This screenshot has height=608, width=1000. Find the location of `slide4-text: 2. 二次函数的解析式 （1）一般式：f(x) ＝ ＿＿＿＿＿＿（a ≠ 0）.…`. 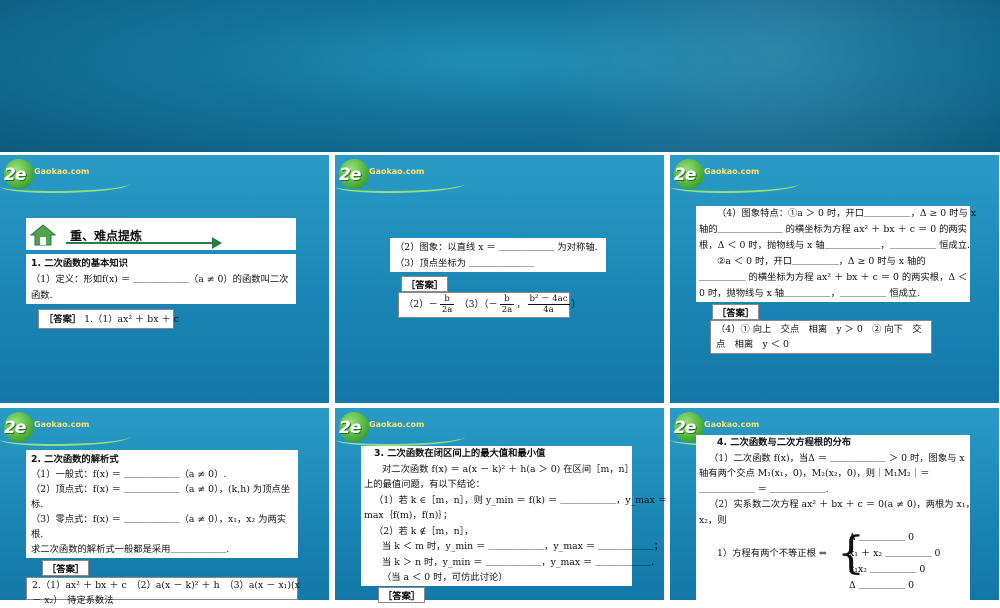

slide4-text: 2. 二次函数的解析式 （1）一般式：f(x) ＝ ＿＿＿＿＿＿（a ≠ 0）.… is located at coordinates (162, 504).